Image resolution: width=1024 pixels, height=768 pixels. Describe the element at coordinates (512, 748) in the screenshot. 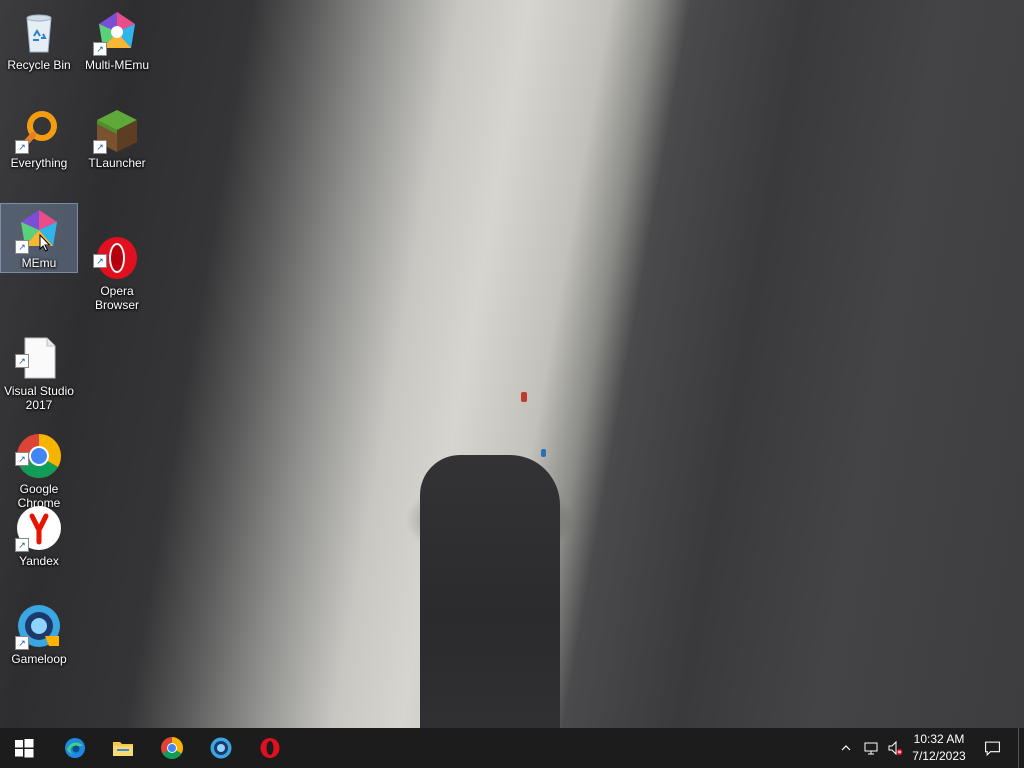

I see `taskbar: 10:32 AM 7/12/2023` at that location.